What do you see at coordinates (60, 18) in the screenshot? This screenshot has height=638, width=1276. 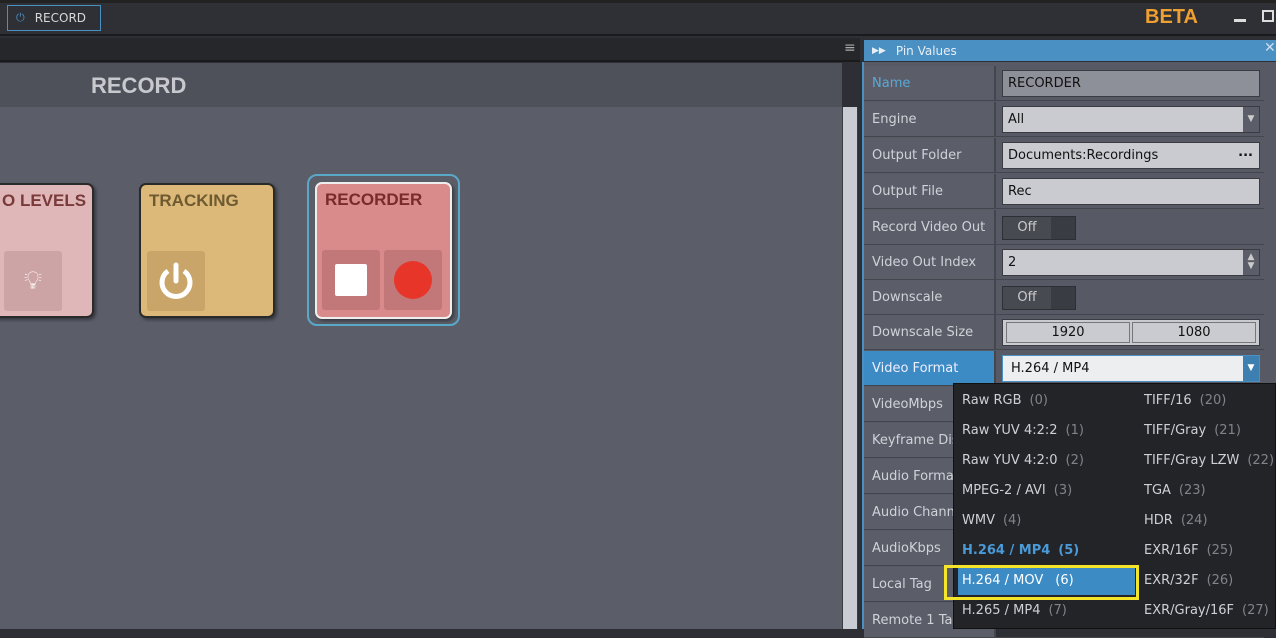 I see `record-tab-label: RECORD` at bounding box center [60, 18].